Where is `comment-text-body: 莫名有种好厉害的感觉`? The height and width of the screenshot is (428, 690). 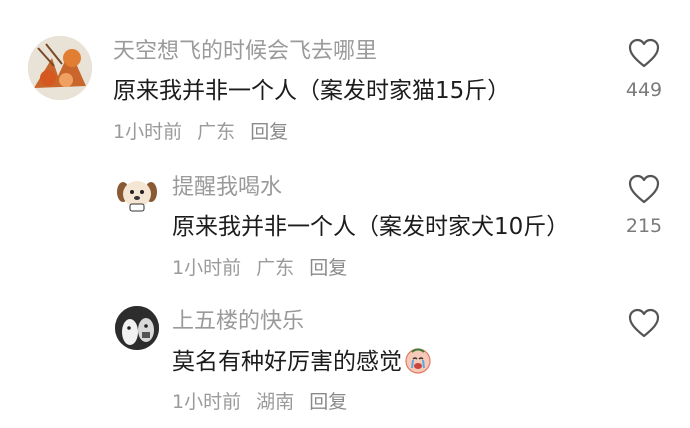
comment-text-body: 莫名有种好厉害的感觉 is located at coordinates (287, 362).